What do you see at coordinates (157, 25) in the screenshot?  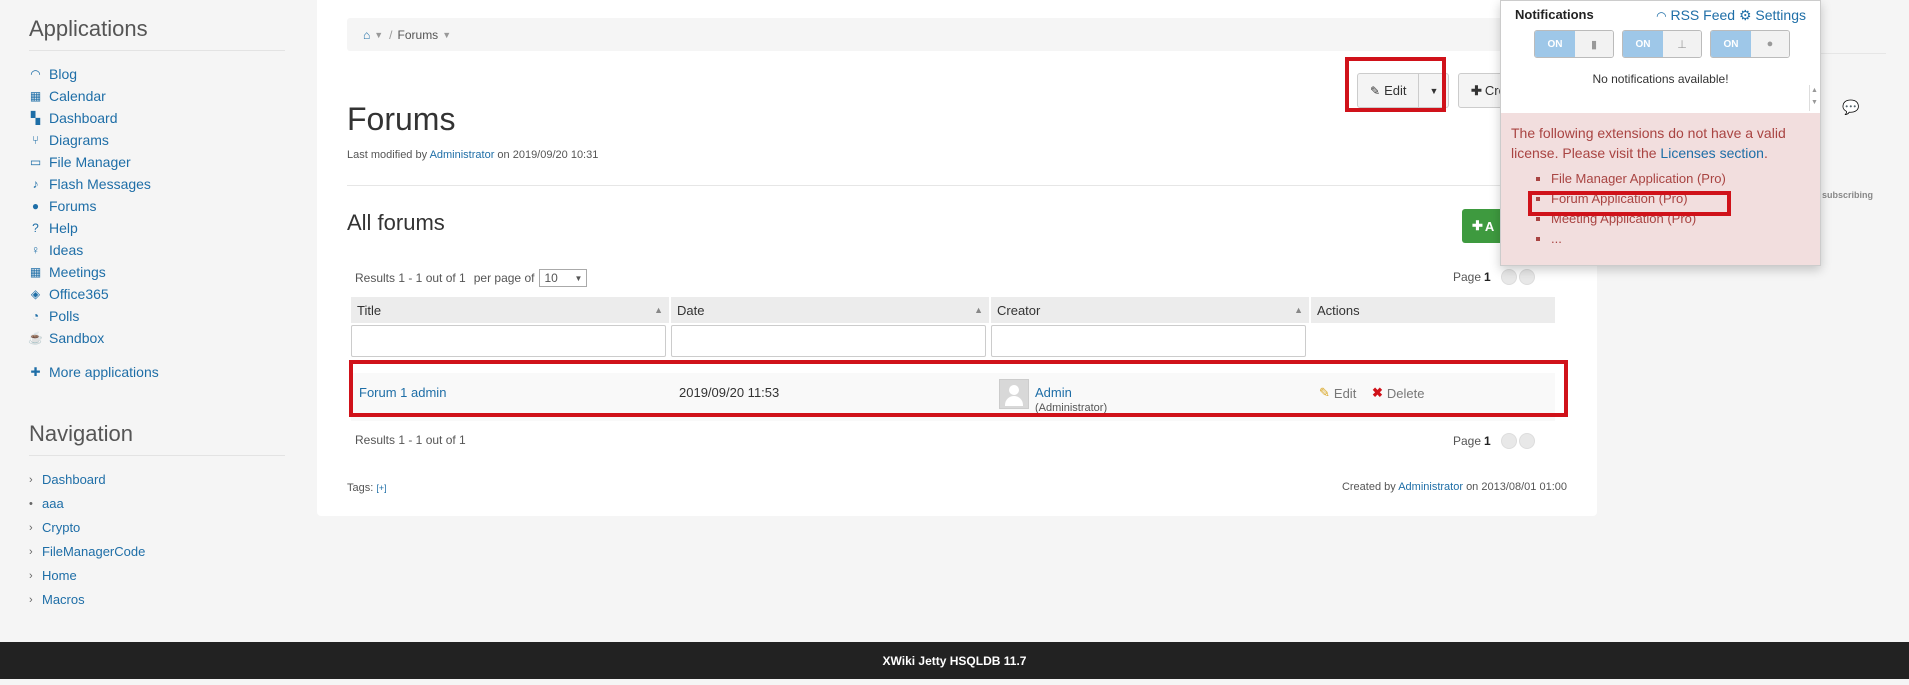 I see `applications-heading: Applications` at bounding box center [157, 25].